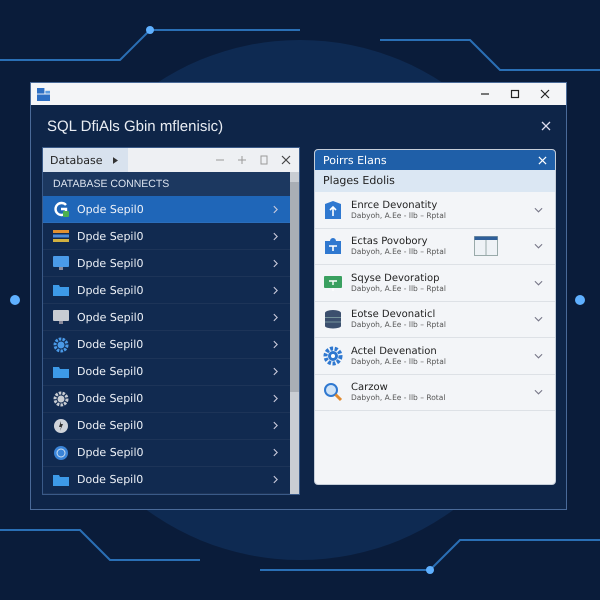 The width and height of the screenshot is (600, 600). What do you see at coordinates (333, 210) in the screenshot?
I see `building-icon` at bounding box center [333, 210].